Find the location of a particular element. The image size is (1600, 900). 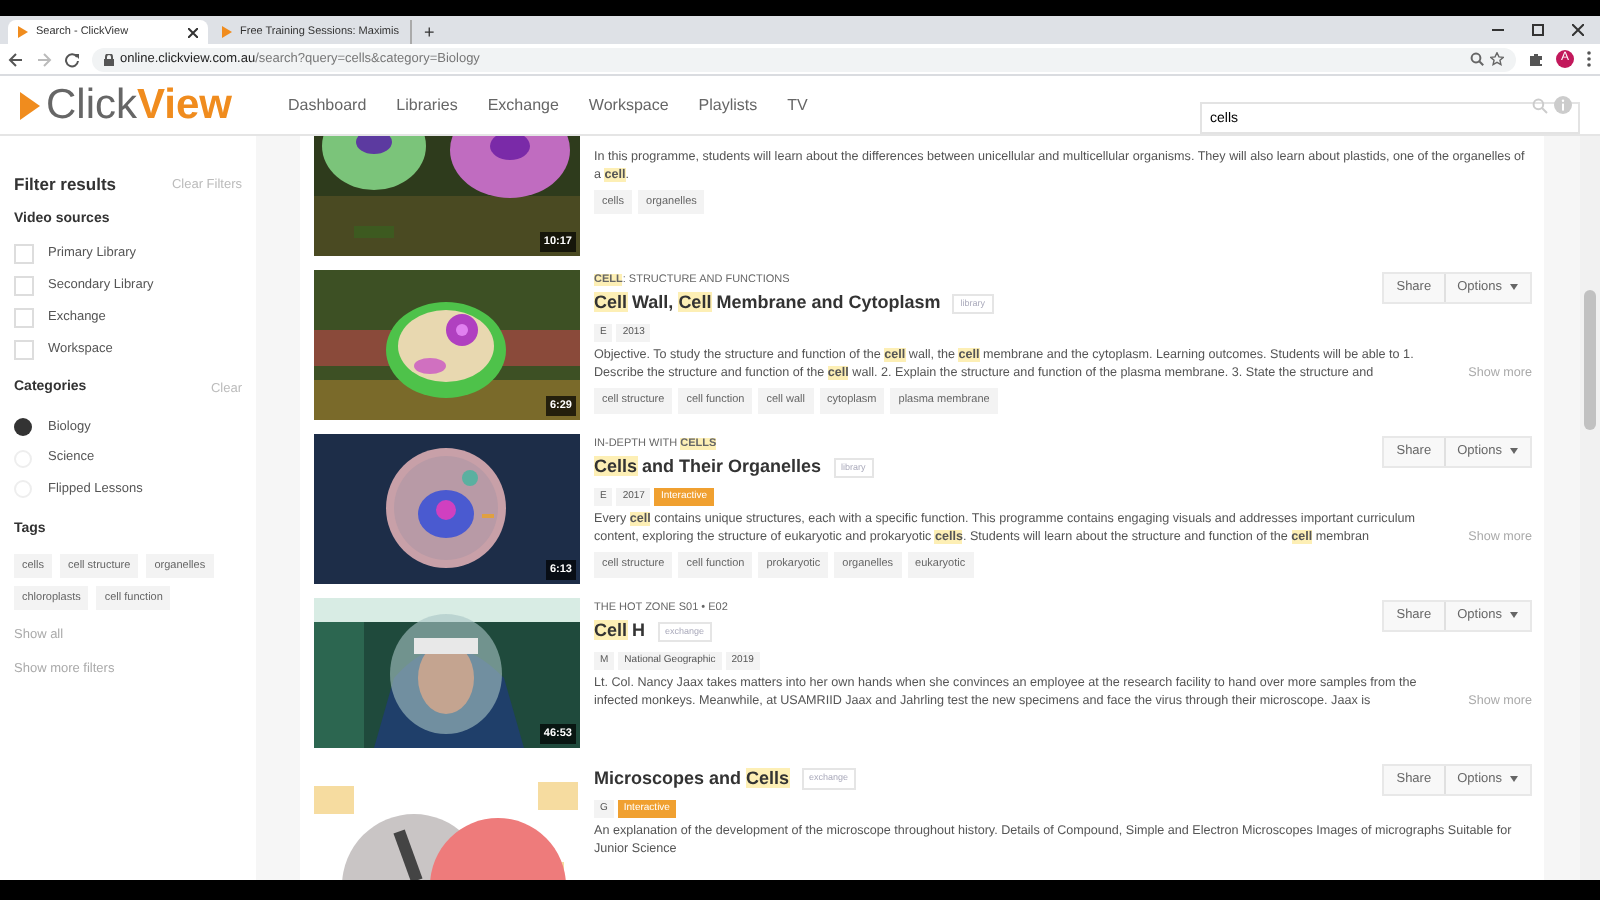

video-title: Microscopes and Cells is located at coordinates (692, 779).